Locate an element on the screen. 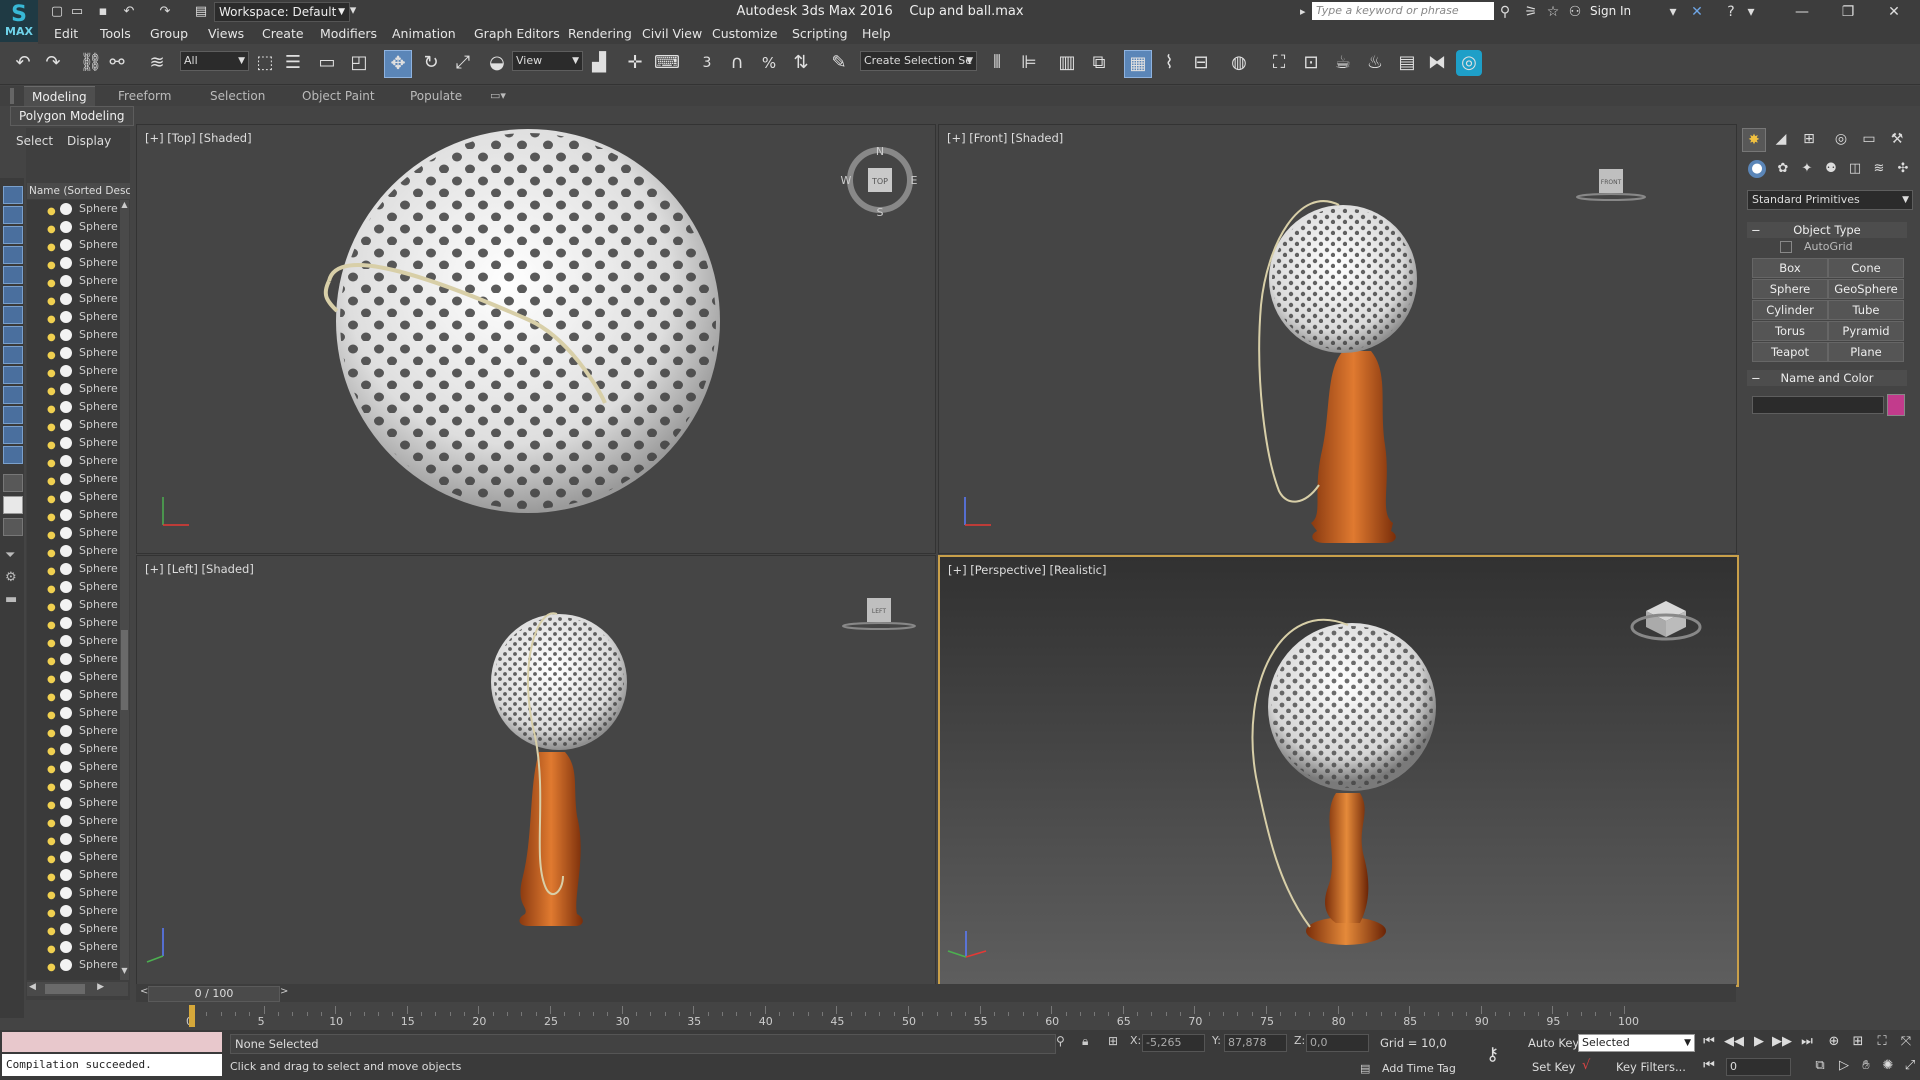 This screenshot has height=1080, width=1920. menu-animation: Animation is located at coordinates (424, 33).